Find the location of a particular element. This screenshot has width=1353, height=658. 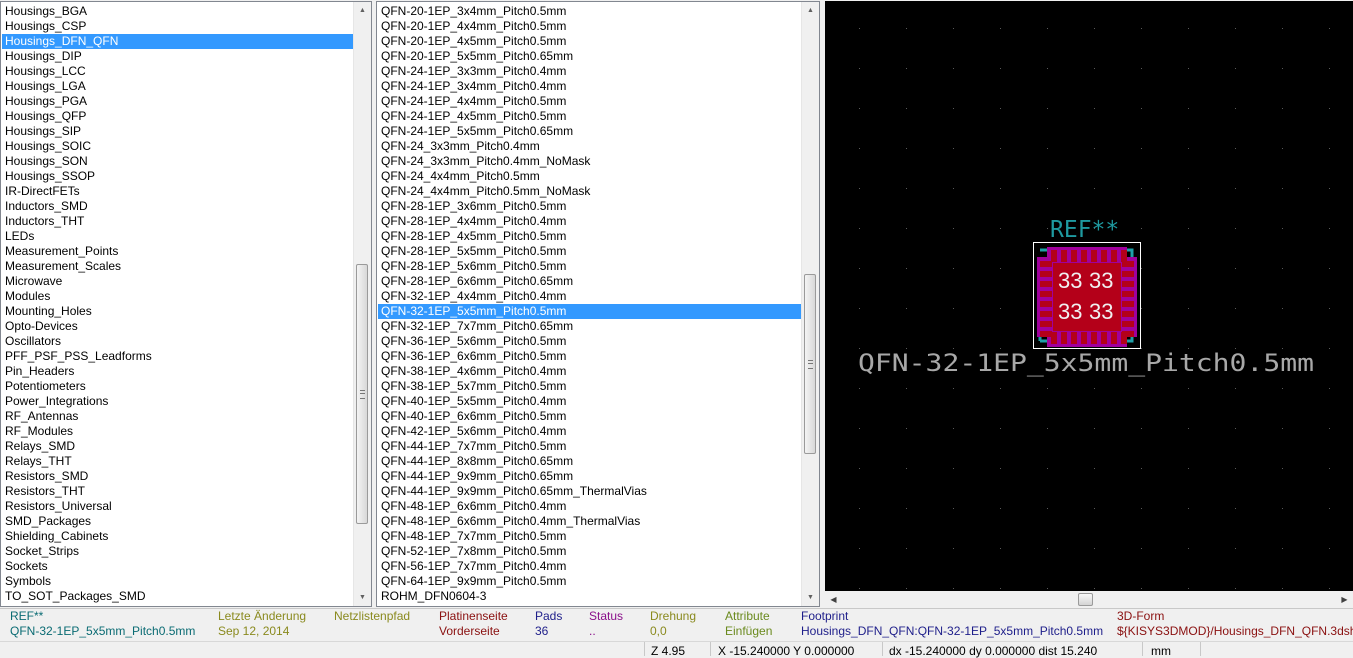

footprint-list-item: QFN-36-1EP_6x6mm_Pitch0.5mm is located at coordinates (589, 356).